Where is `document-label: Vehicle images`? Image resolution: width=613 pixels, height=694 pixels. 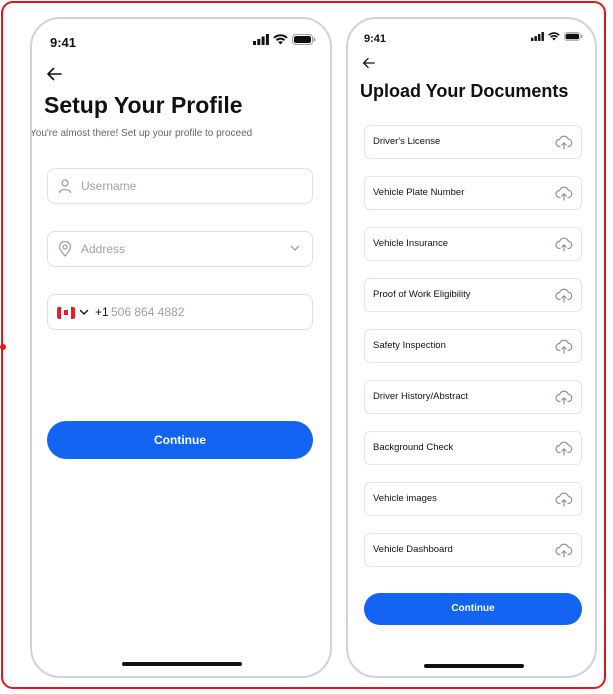
document-label: Vehicle images is located at coordinates (405, 498).